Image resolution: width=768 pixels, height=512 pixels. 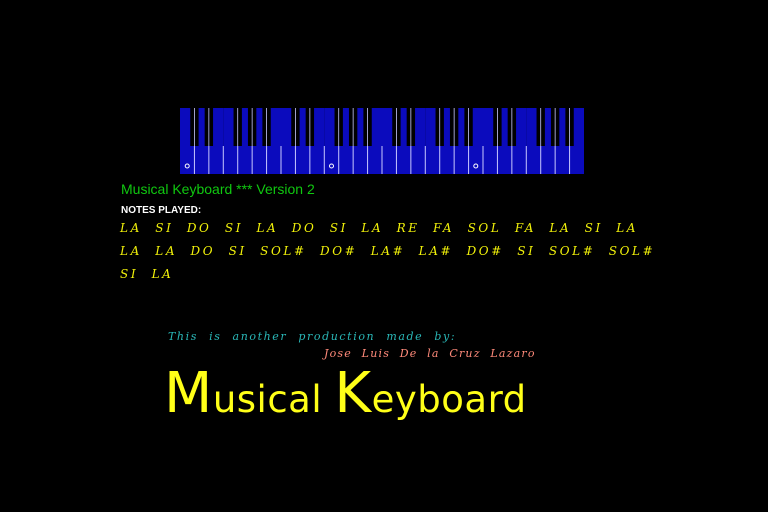 I want to click on musical-keyboard-logo: Musical Keyboard, so click(x=345, y=397).